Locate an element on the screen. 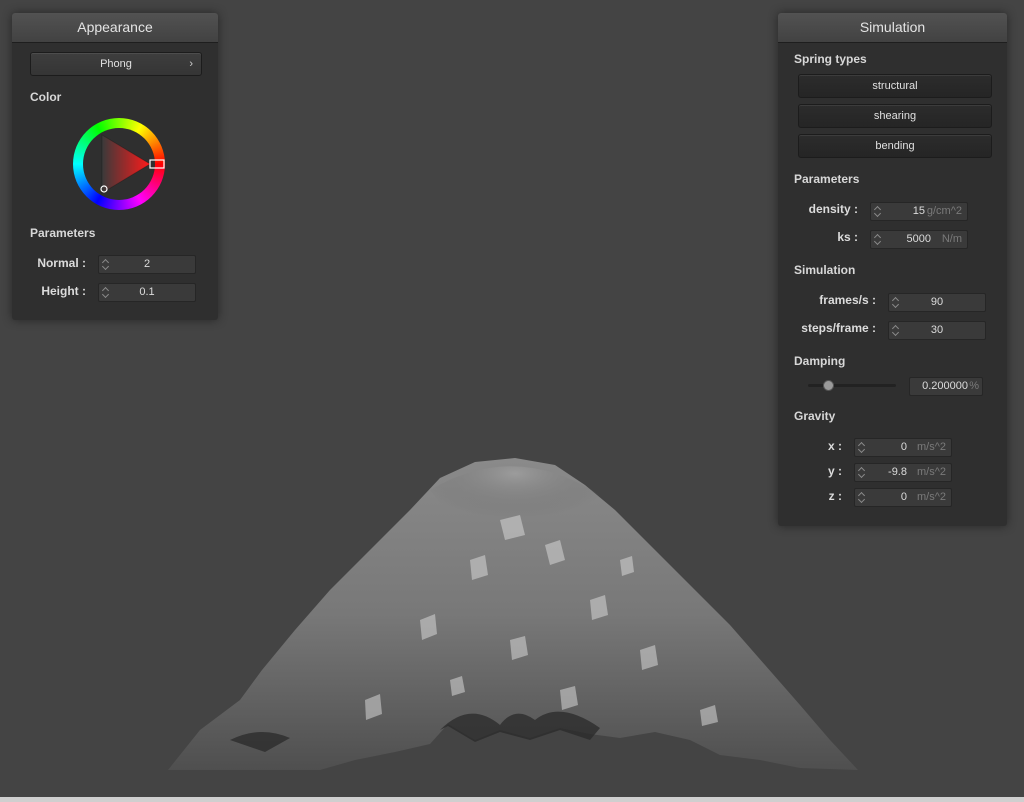  density-input: 15 g/cm^2 is located at coordinates (919, 211).